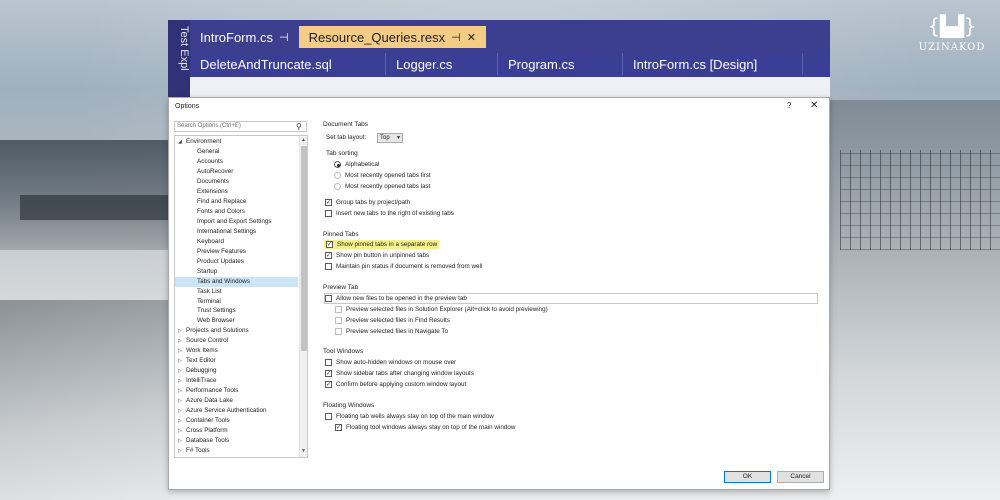  I want to click on tree-item: ▷ Work Items, so click(236, 351).